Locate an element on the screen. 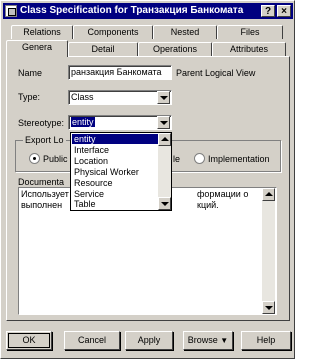 Image resolution: width=320 pixels, height=359 pixels. close-button: × is located at coordinates (284, 11).